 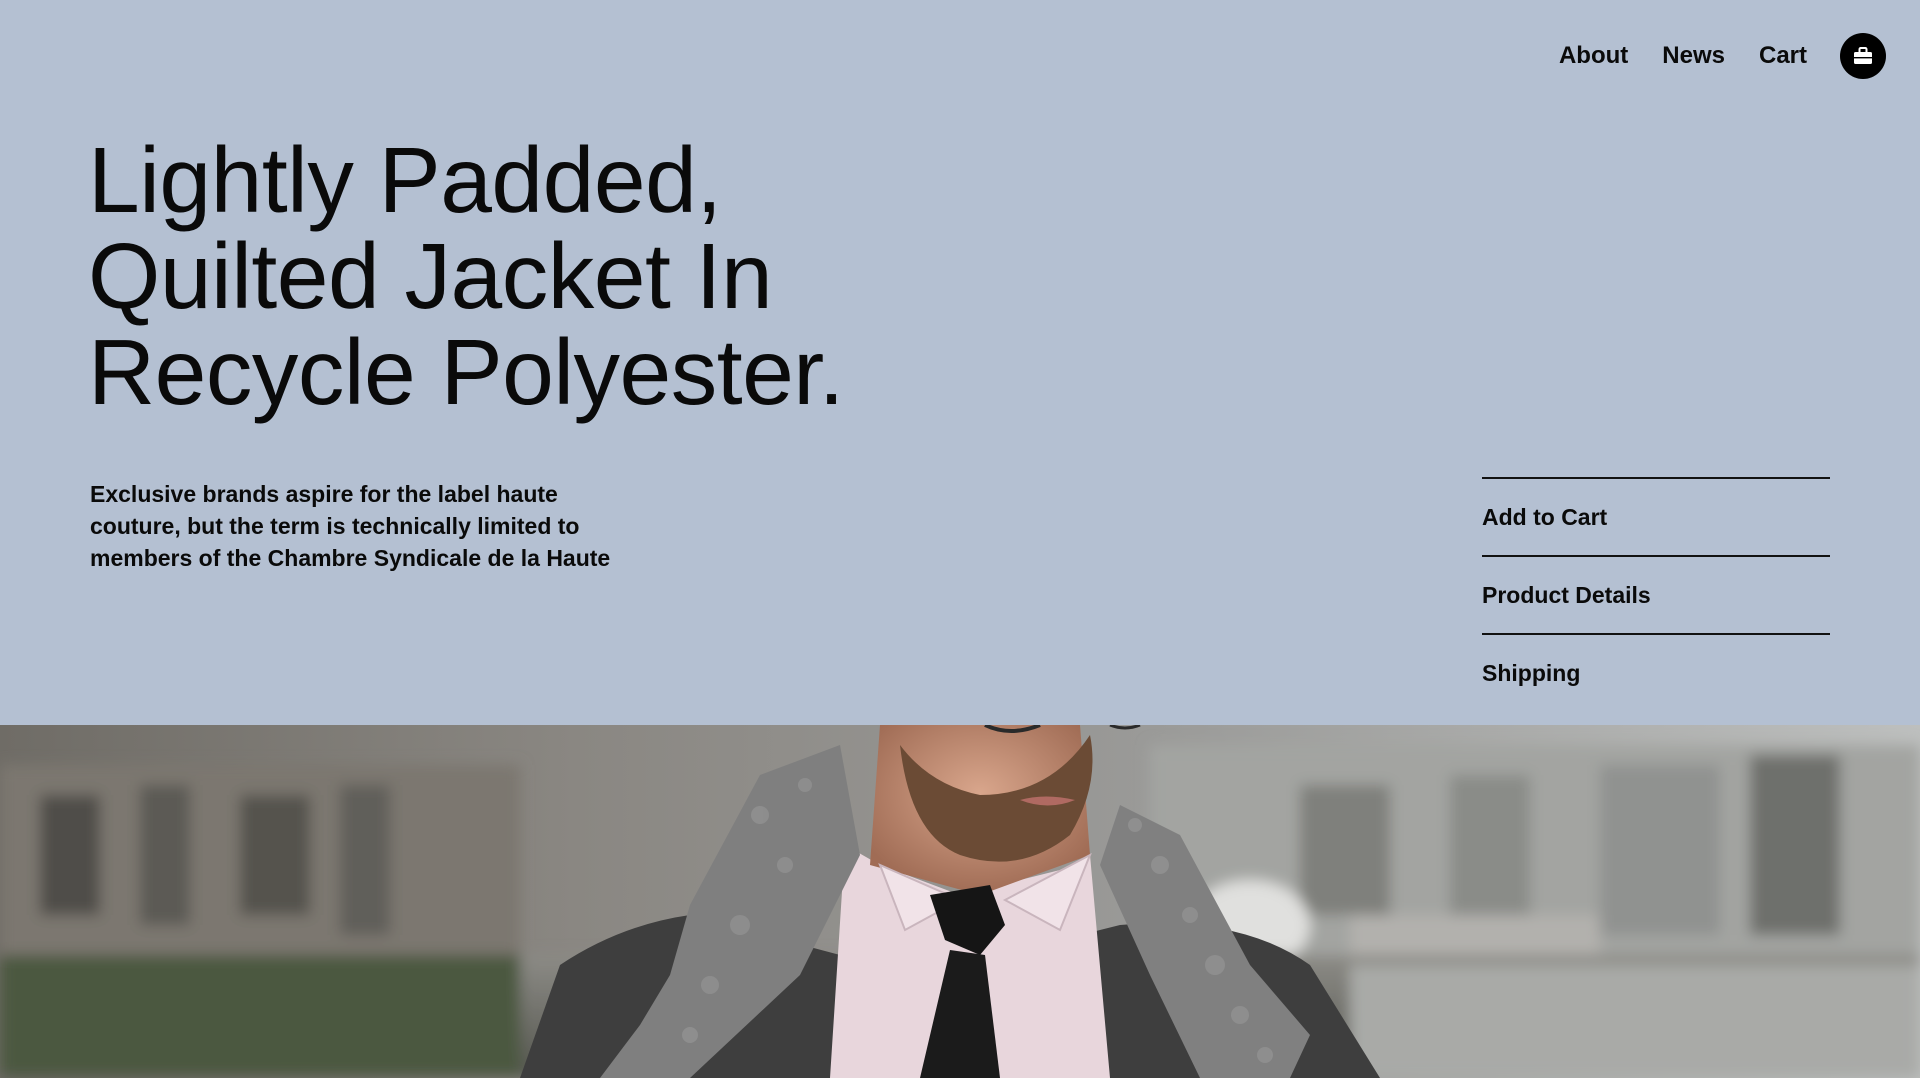 I want to click on top-nav: About News Cart, so click(x=1722, y=56).